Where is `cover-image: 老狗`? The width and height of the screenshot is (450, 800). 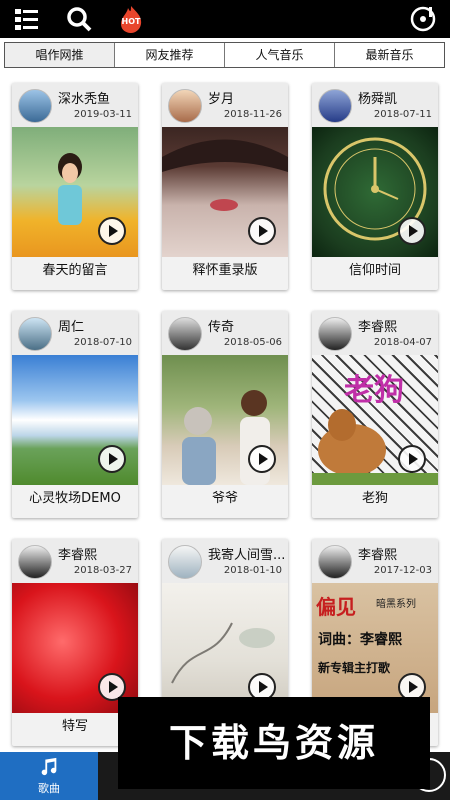
cover-image: 老狗 is located at coordinates (375, 420).